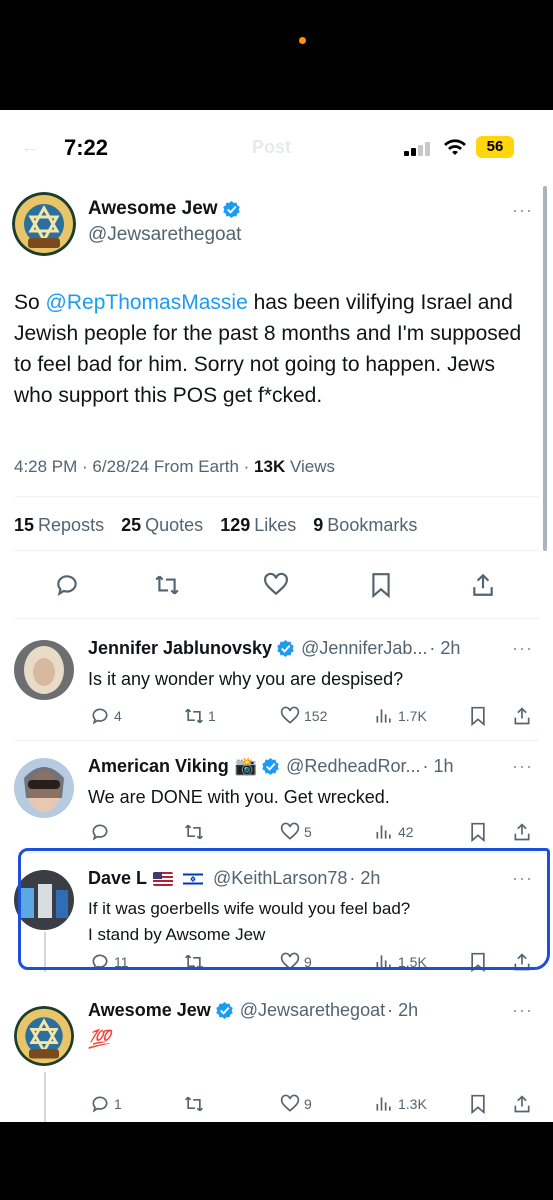 The image size is (553, 1200). I want to click on repost-count: 1, so click(212, 716).